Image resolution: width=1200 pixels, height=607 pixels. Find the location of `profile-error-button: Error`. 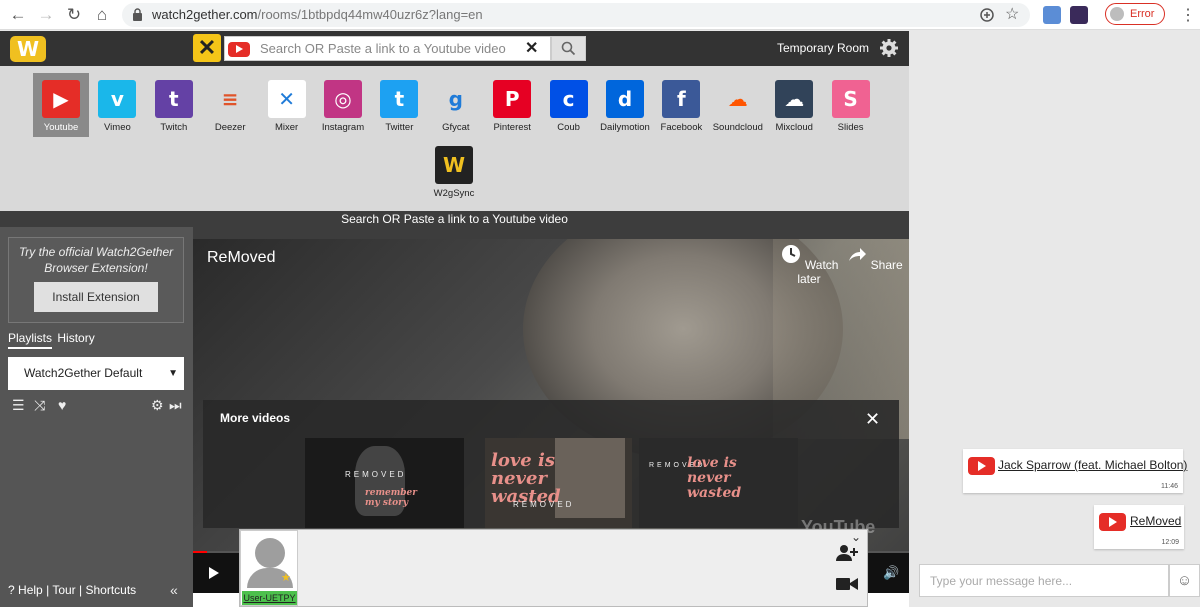

profile-error-button: Error is located at coordinates (1135, 14).